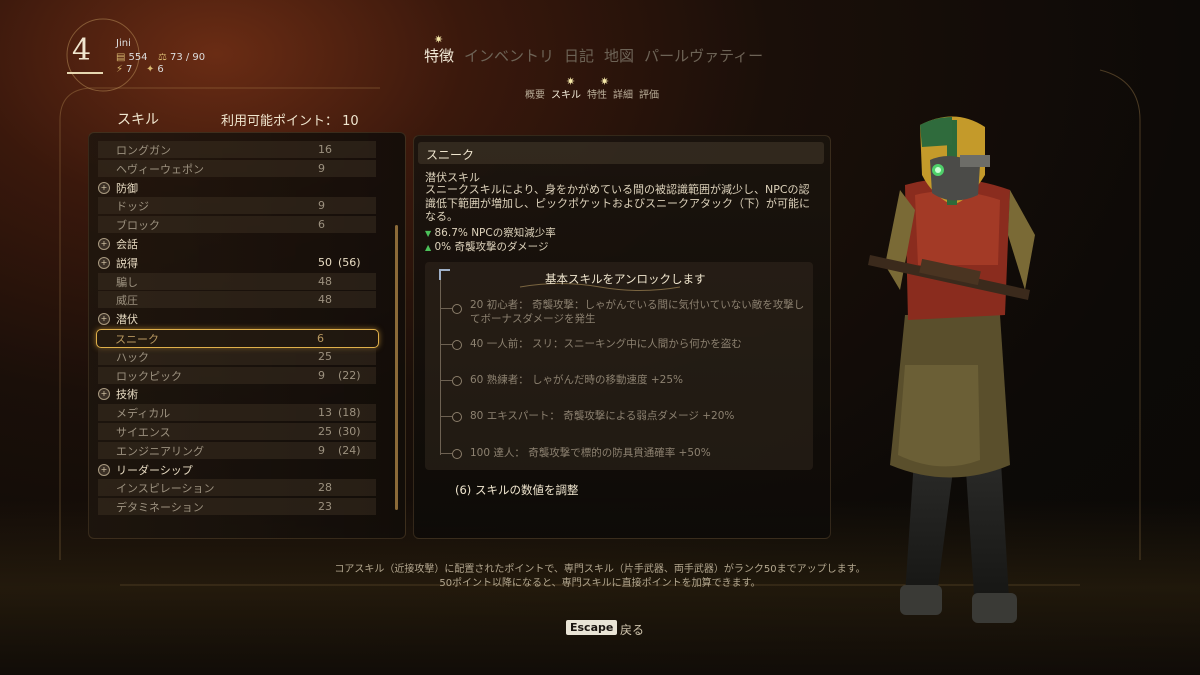  I want to click on unlock-item: 100 達人： 奇襲攻撃で標的の防具貫通確率 +50%, so click(590, 453).